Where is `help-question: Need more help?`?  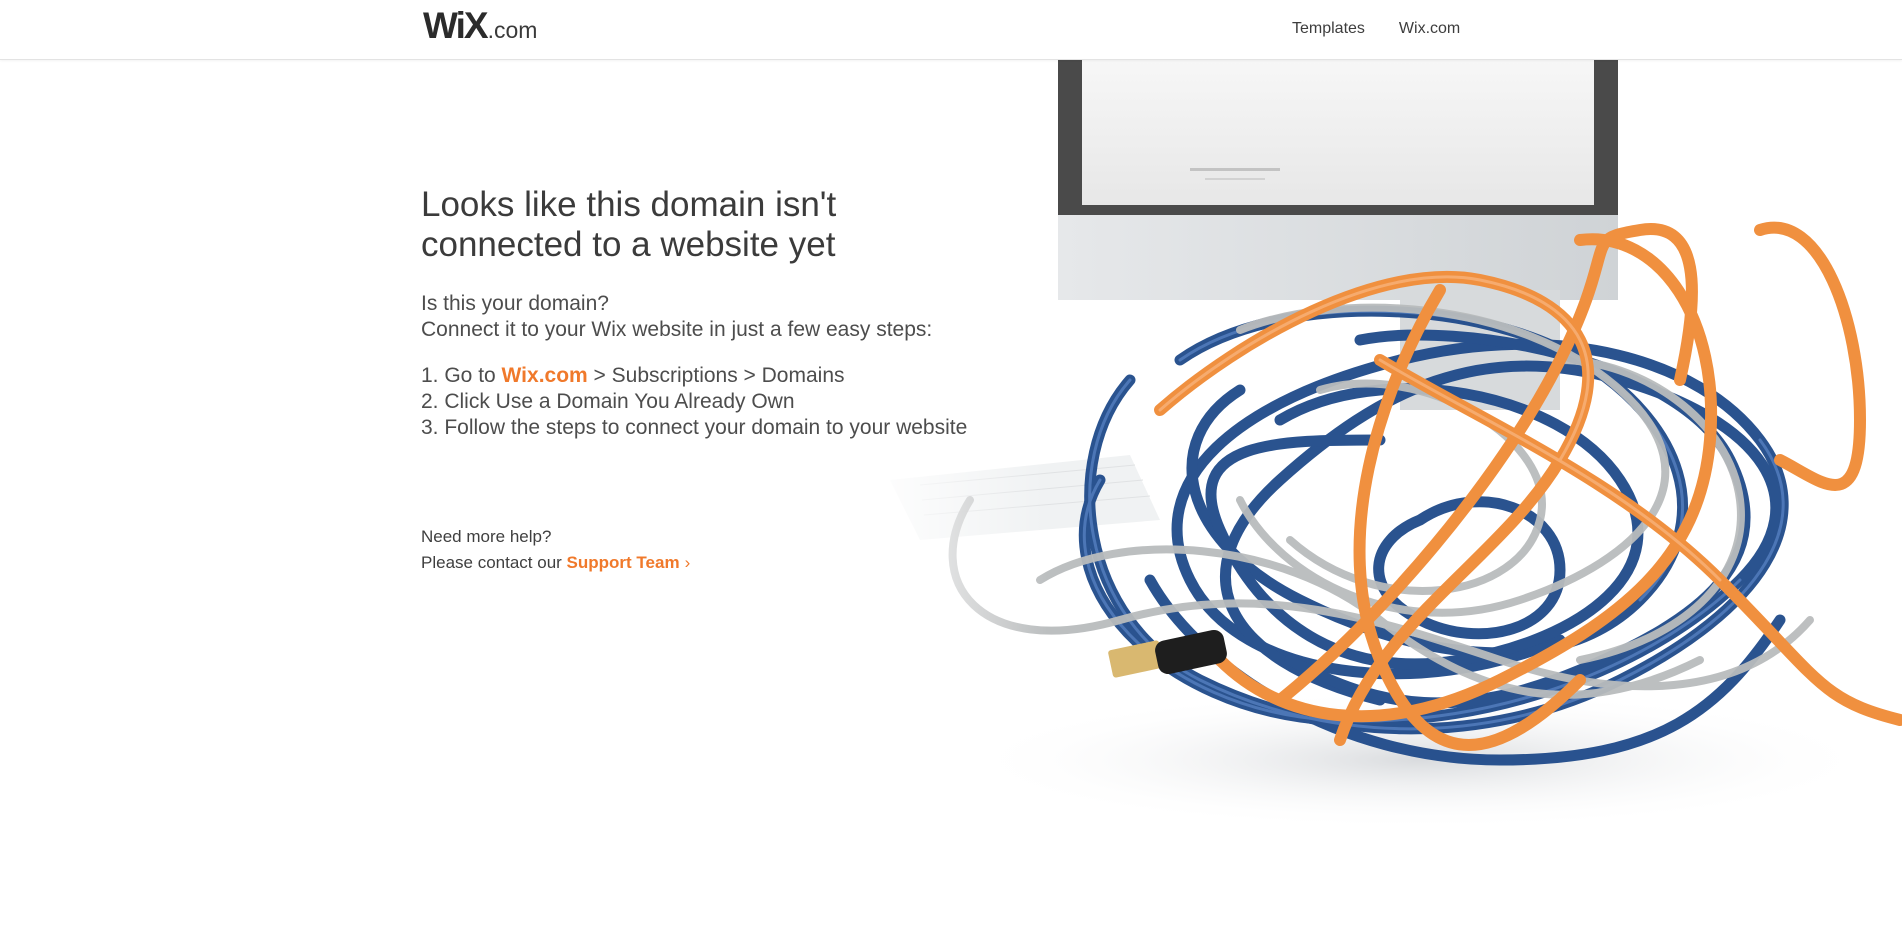 help-question: Need more help? is located at coordinates (486, 536).